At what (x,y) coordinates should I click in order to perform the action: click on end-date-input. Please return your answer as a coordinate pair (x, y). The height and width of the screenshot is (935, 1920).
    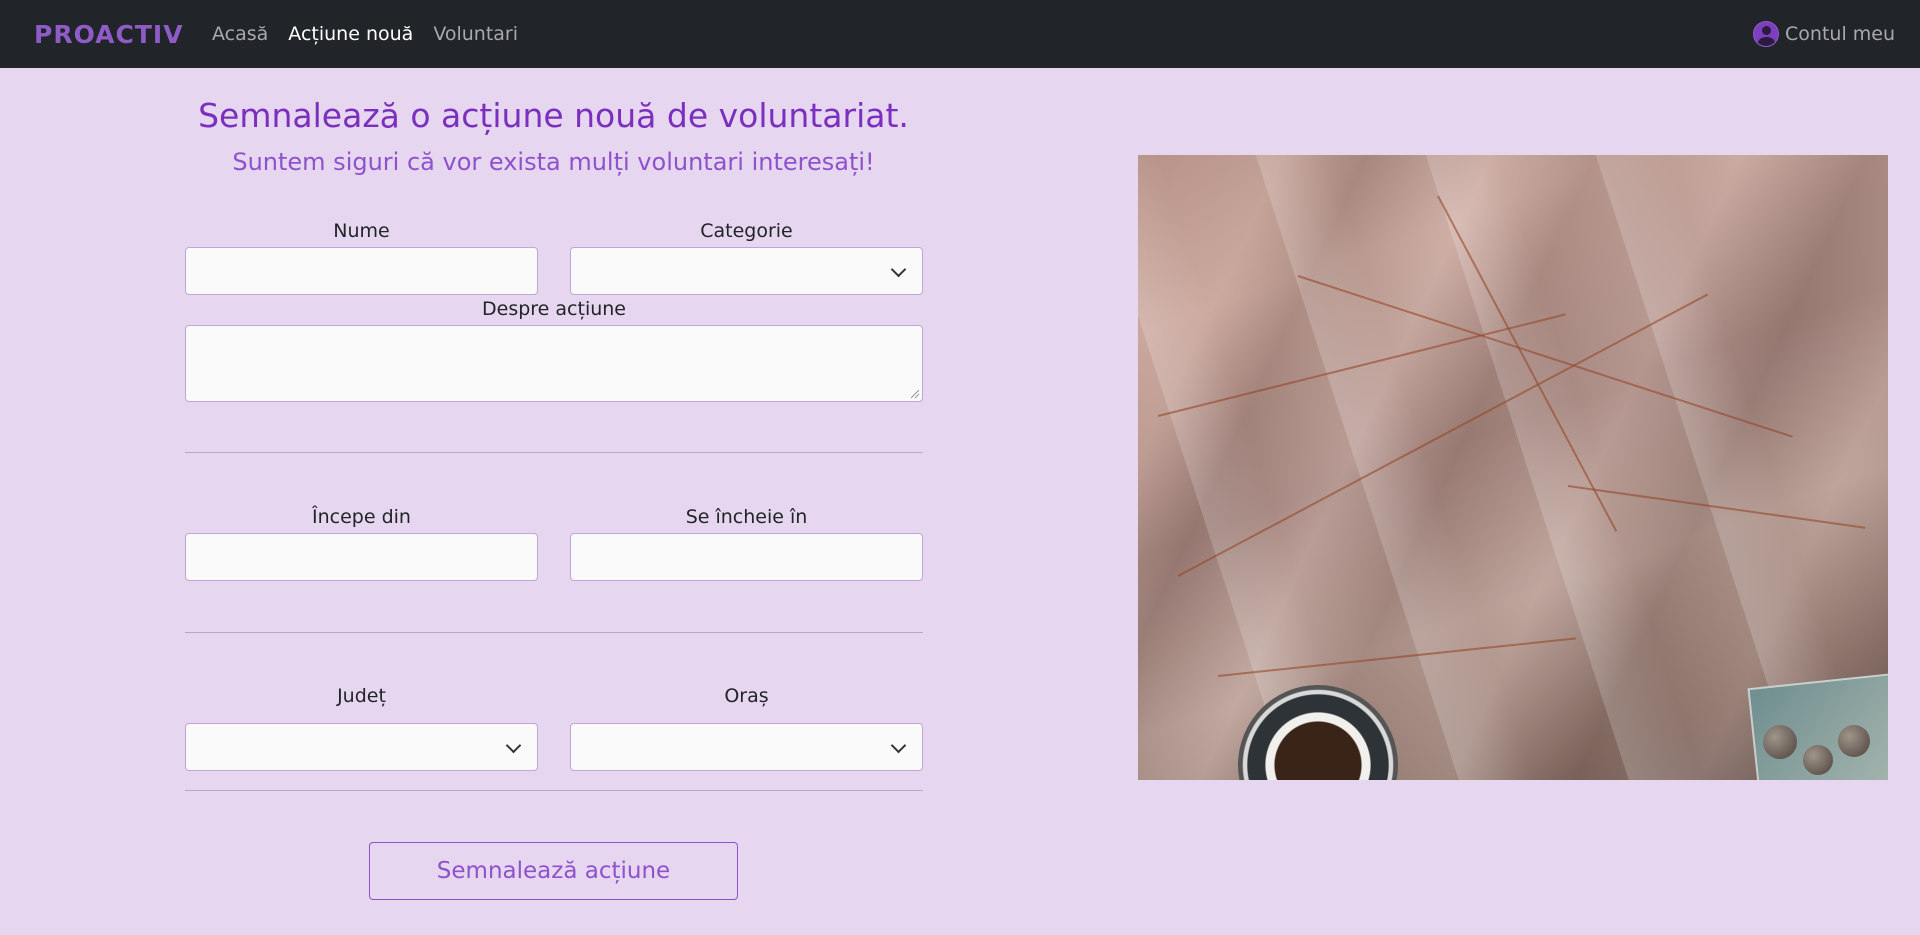
    Looking at the image, I should click on (746, 557).